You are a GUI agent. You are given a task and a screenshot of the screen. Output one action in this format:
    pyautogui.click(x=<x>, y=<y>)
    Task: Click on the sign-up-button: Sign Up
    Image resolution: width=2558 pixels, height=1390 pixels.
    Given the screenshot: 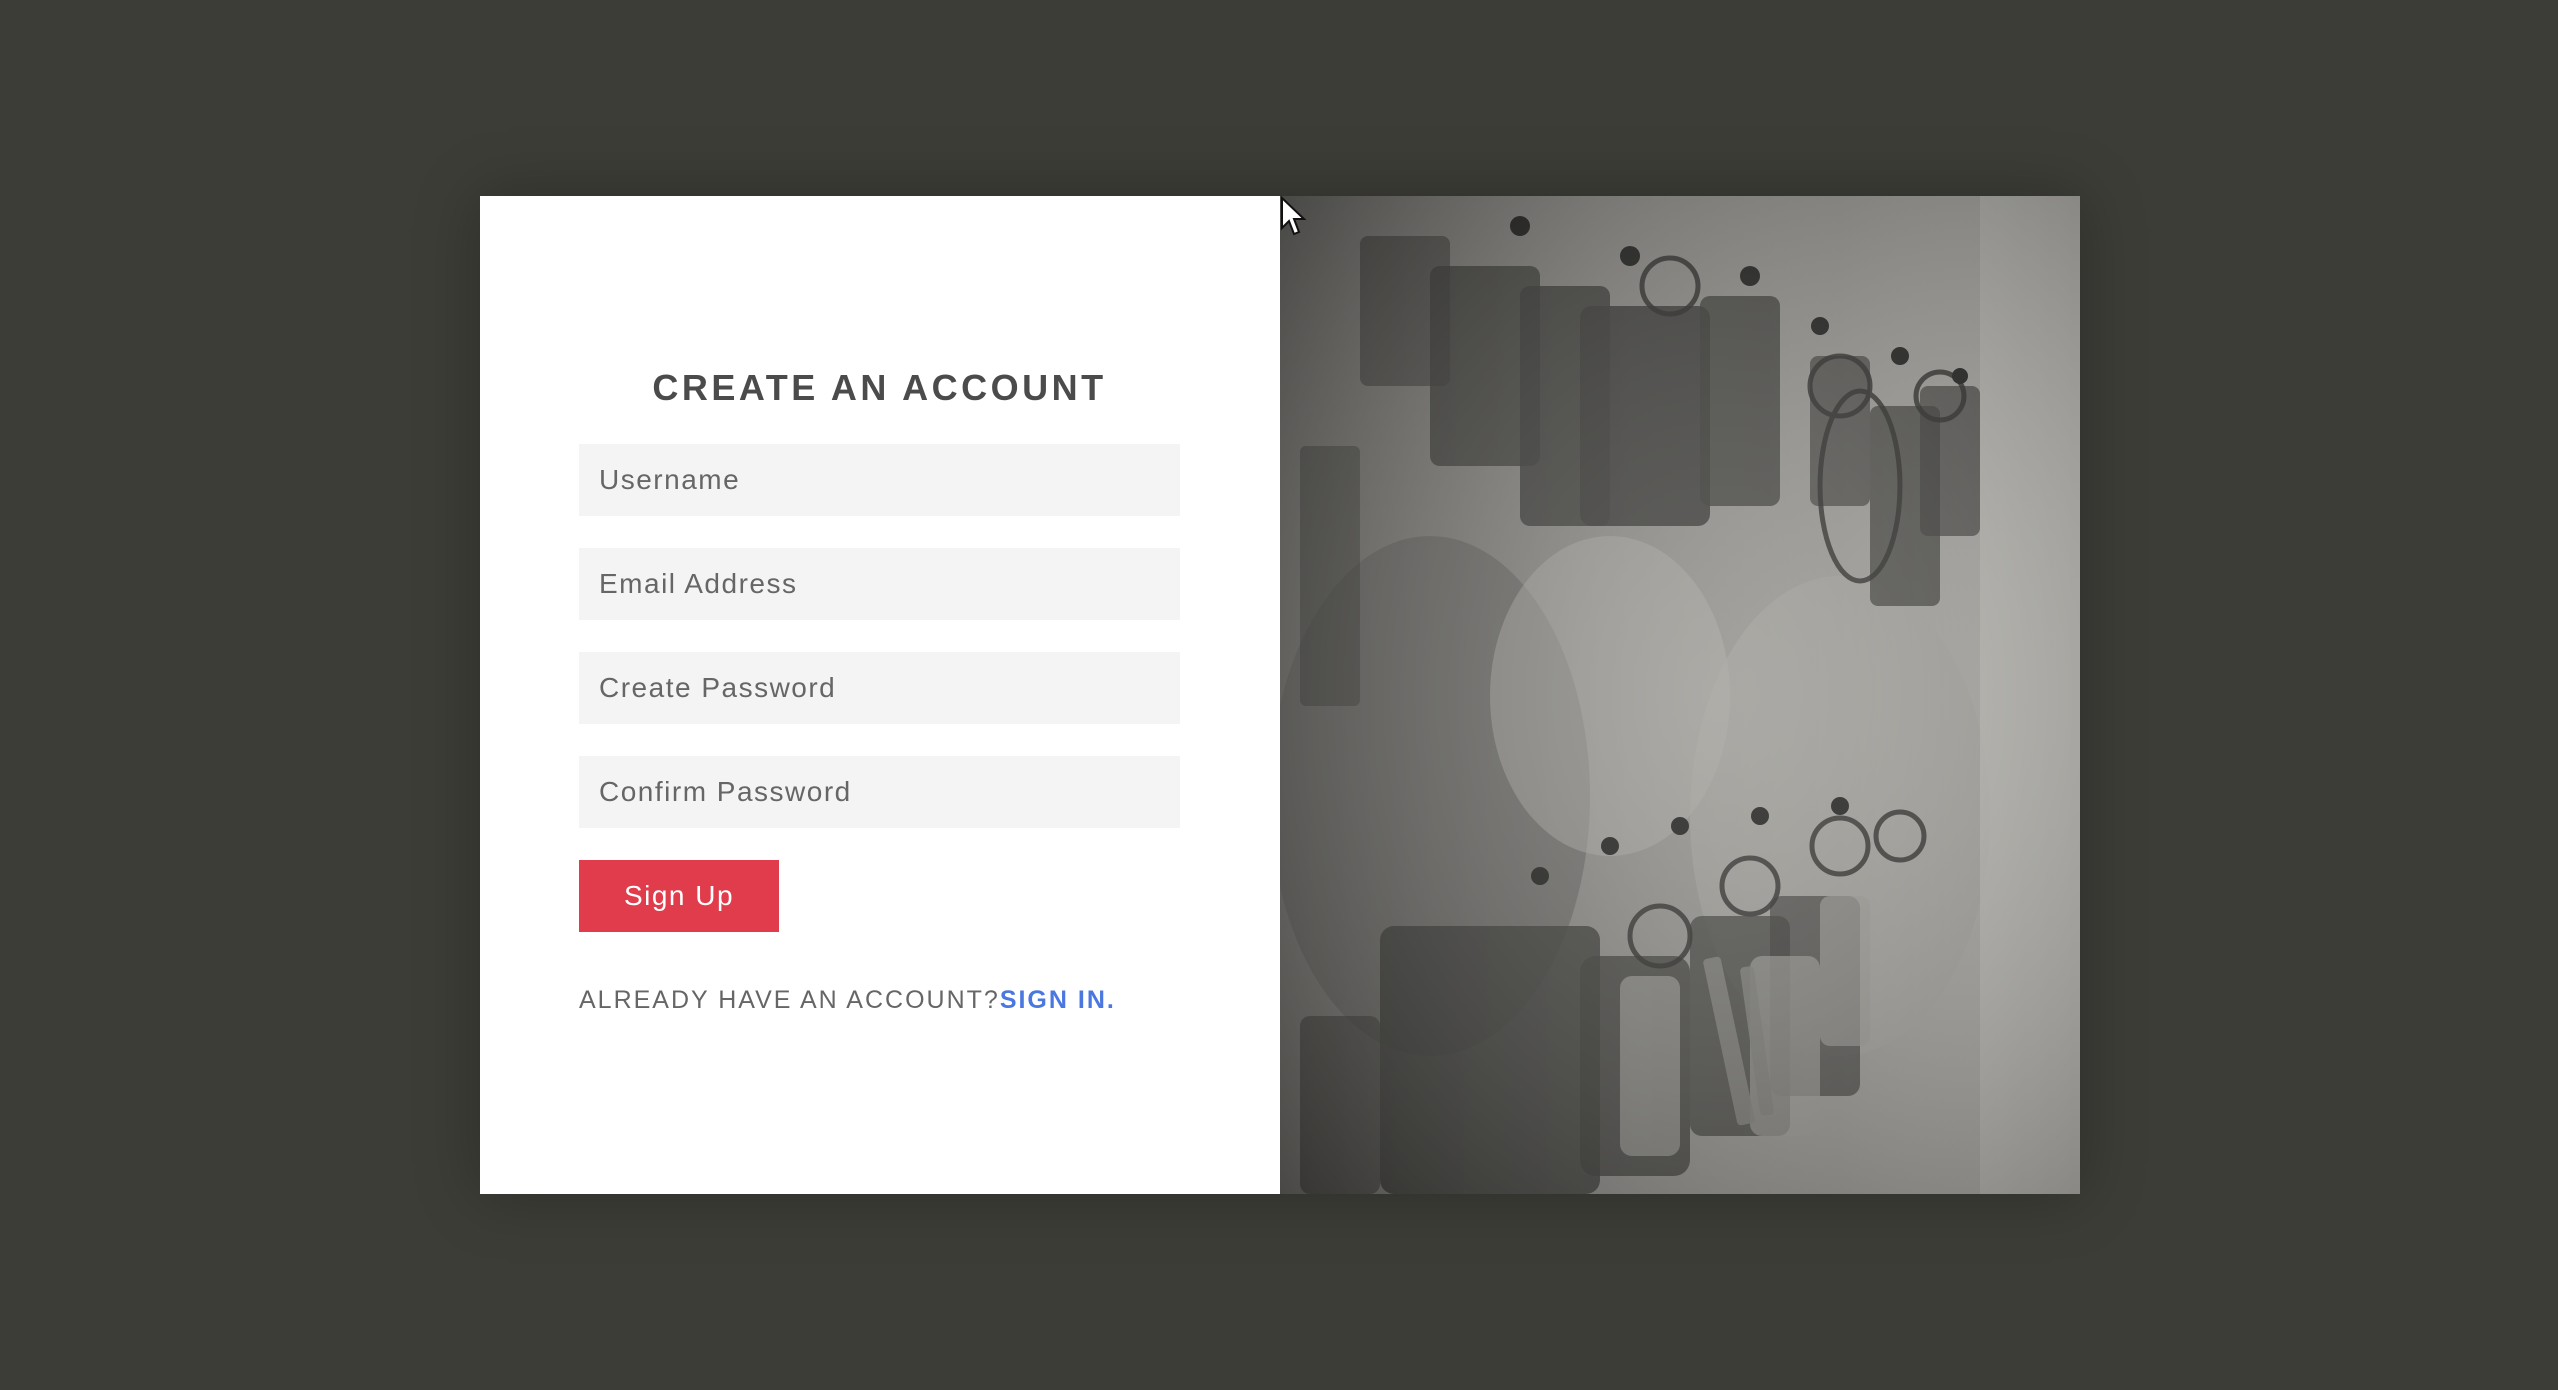 What is the action you would take?
    pyautogui.click(x=679, y=896)
    